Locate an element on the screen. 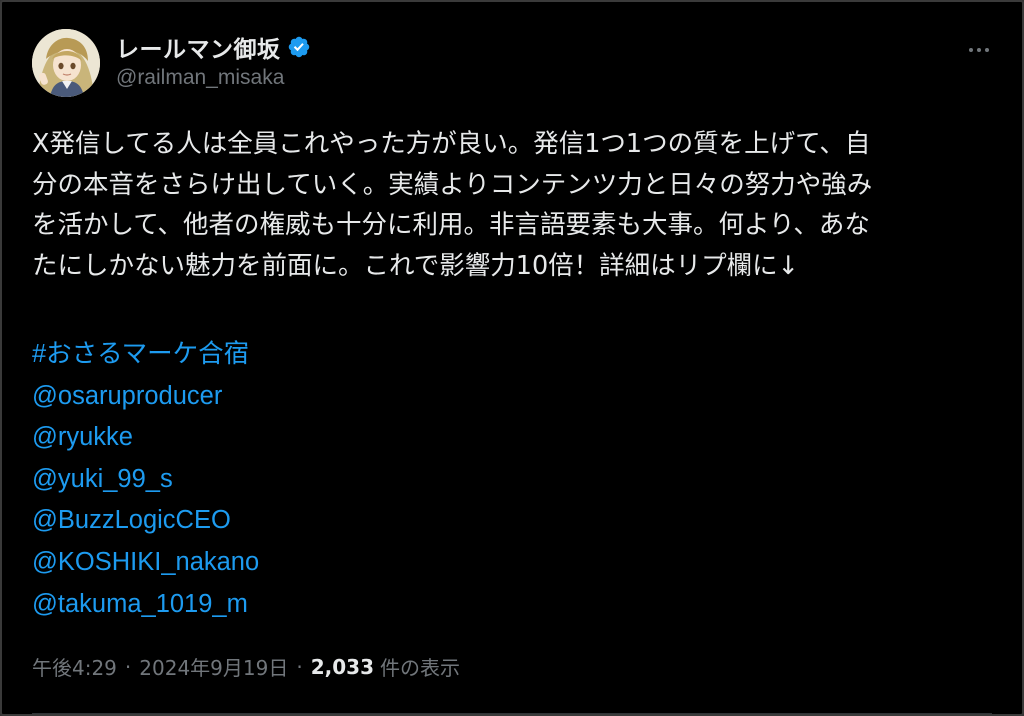 This screenshot has width=1024, height=716. display-name-row: レールマン御坂 is located at coordinates (213, 47).